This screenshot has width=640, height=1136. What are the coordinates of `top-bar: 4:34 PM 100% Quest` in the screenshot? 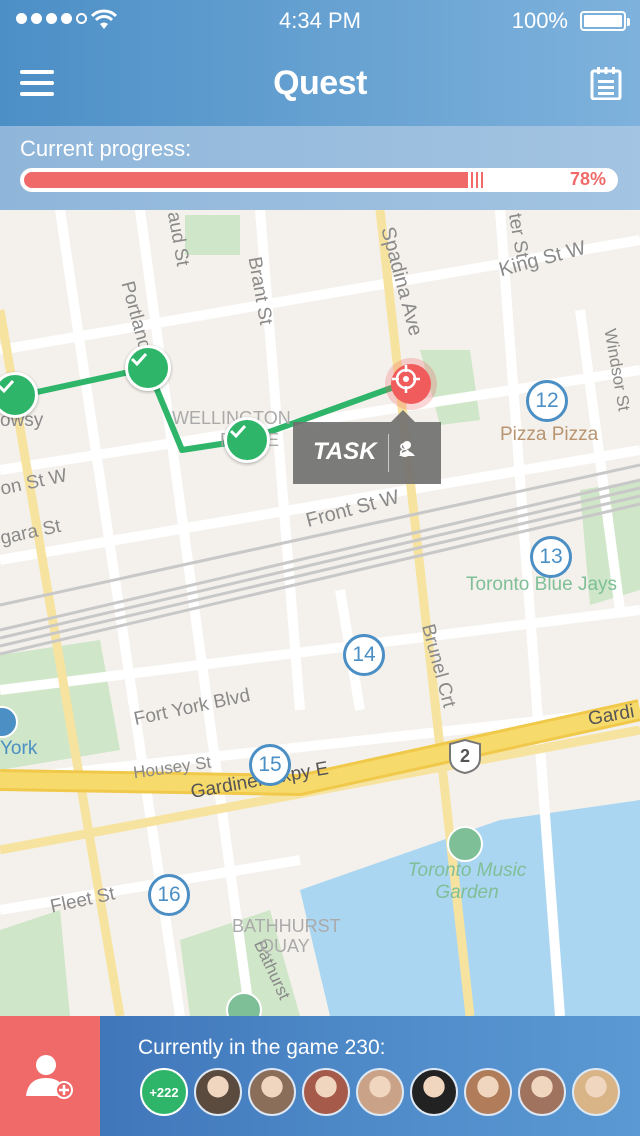 It's located at (320, 63).